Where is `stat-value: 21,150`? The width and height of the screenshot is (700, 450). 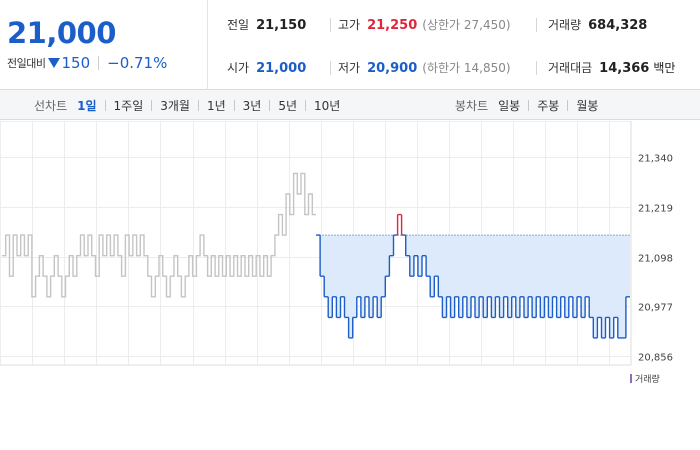
stat-value: 21,150 is located at coordinates (281, 25).